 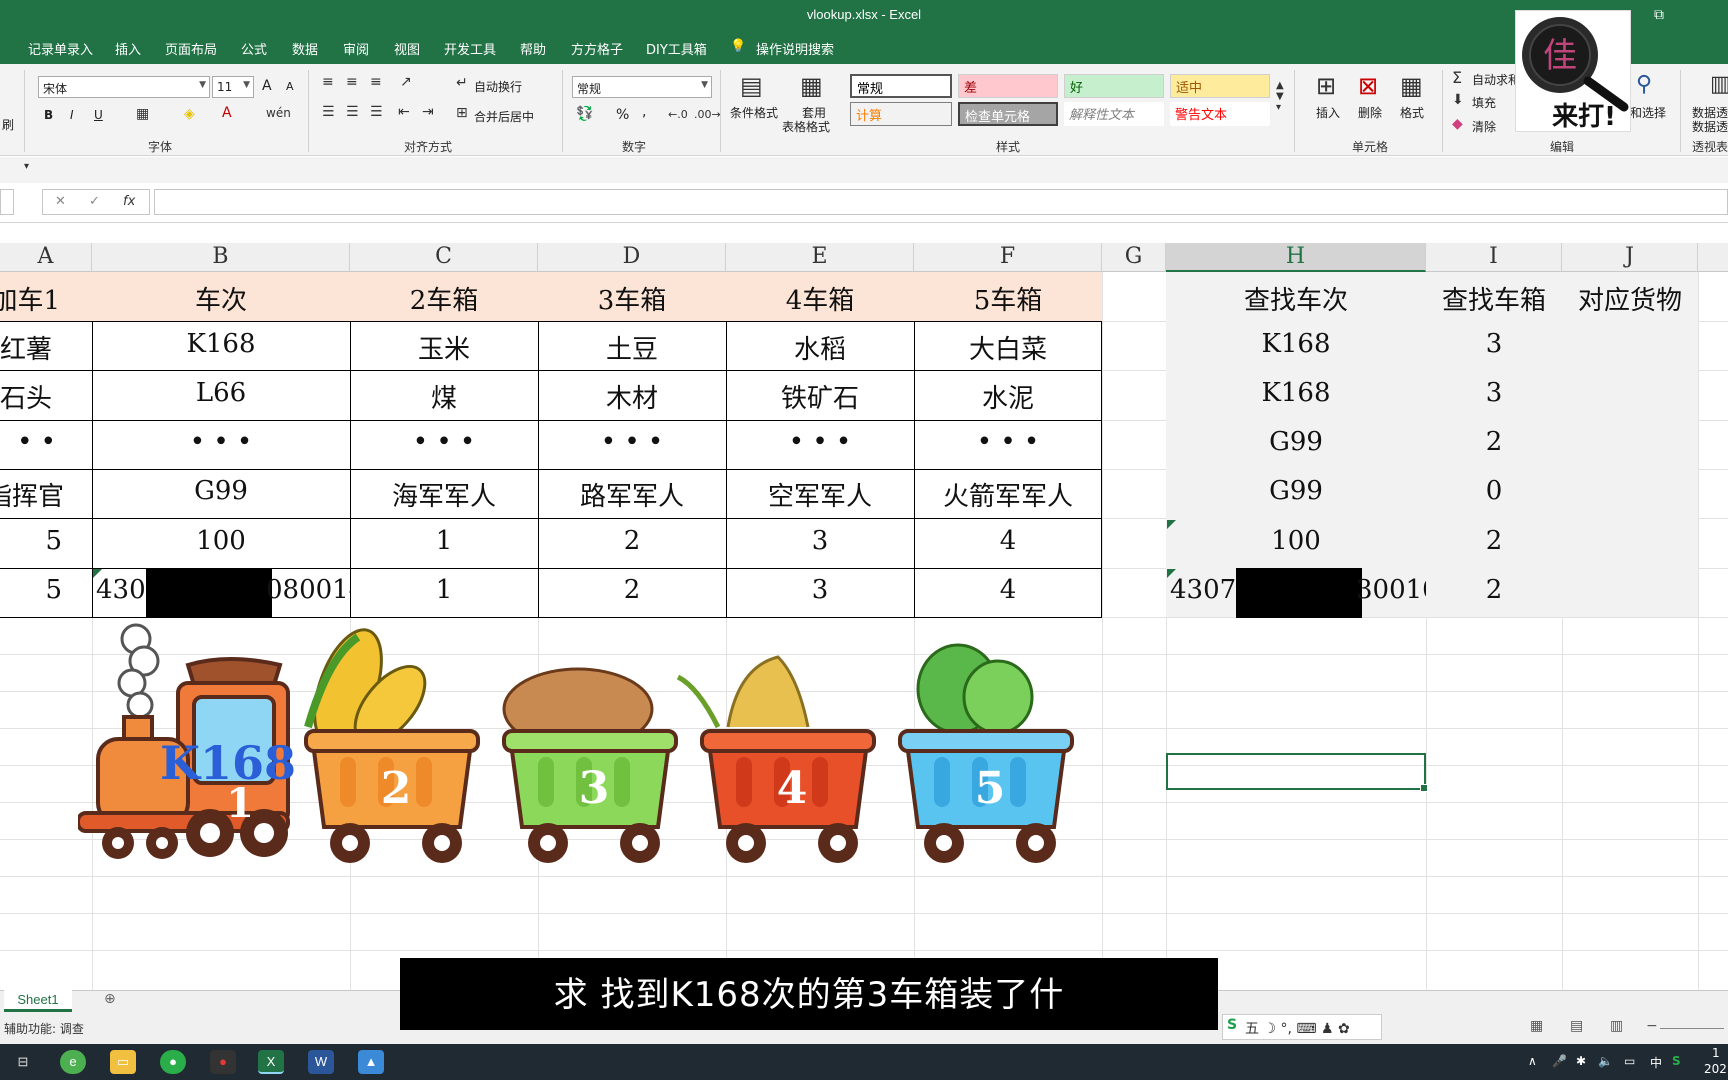 What do you see at coordinates (46, 347) in the screenshot?
I see `cell-a2: 红薯` at bounding box center [46, 347].